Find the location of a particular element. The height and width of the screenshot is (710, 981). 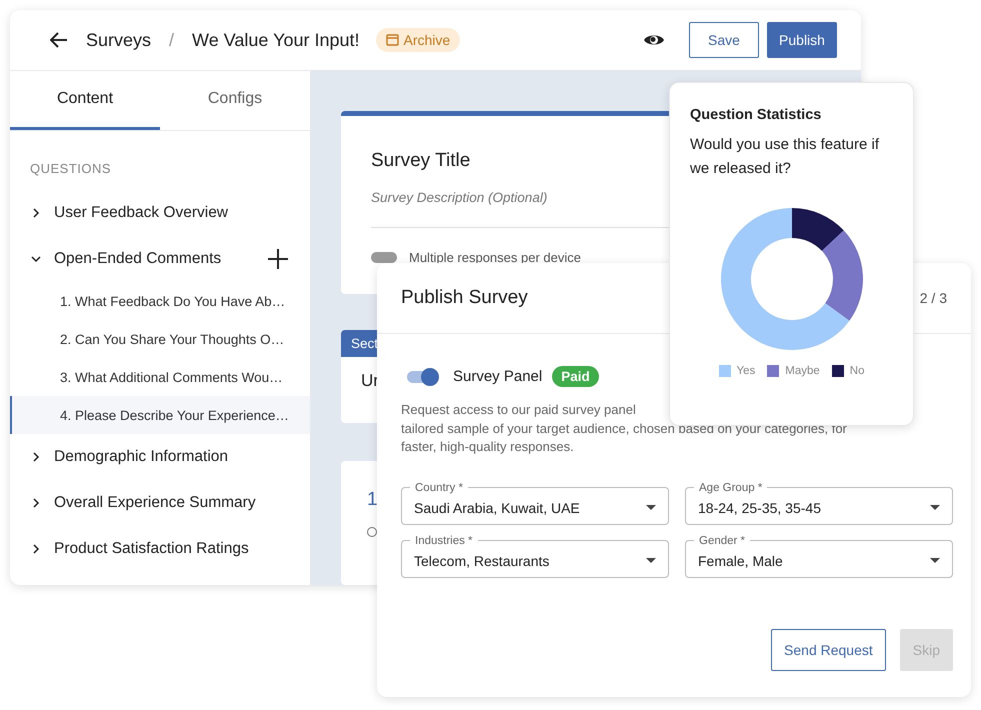

description-field: Survey Description (Optional) is located at coordinates (459, 197).